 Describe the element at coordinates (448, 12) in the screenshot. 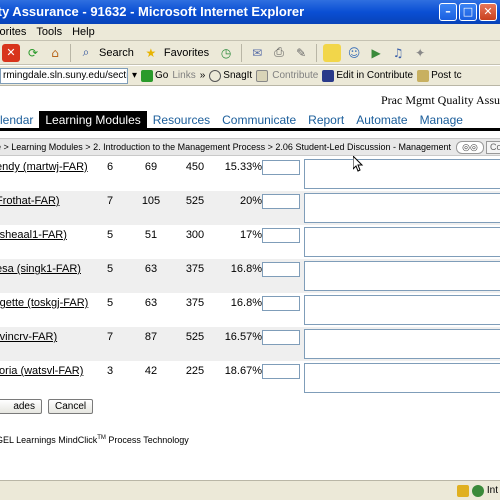

I see `minimize-button: –` at that location.